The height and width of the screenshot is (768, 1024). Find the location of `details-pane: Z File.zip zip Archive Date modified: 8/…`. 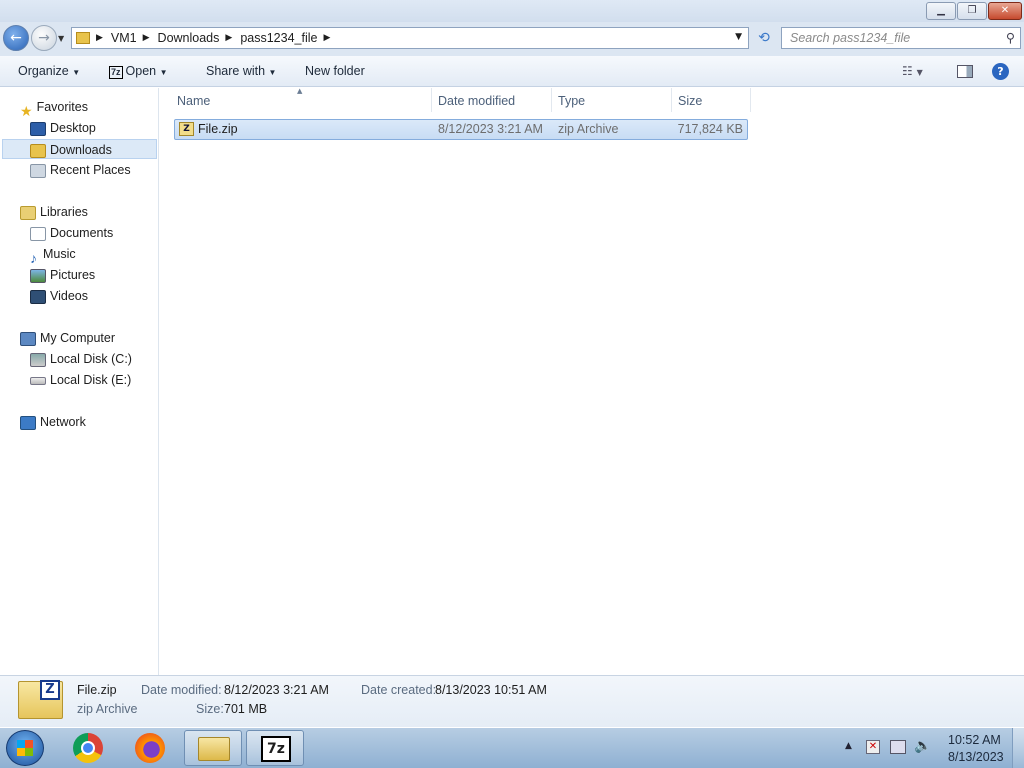

details-pane: Z File.zip zip Archive Date modified: 8/… is located at coordinates (512, 701).